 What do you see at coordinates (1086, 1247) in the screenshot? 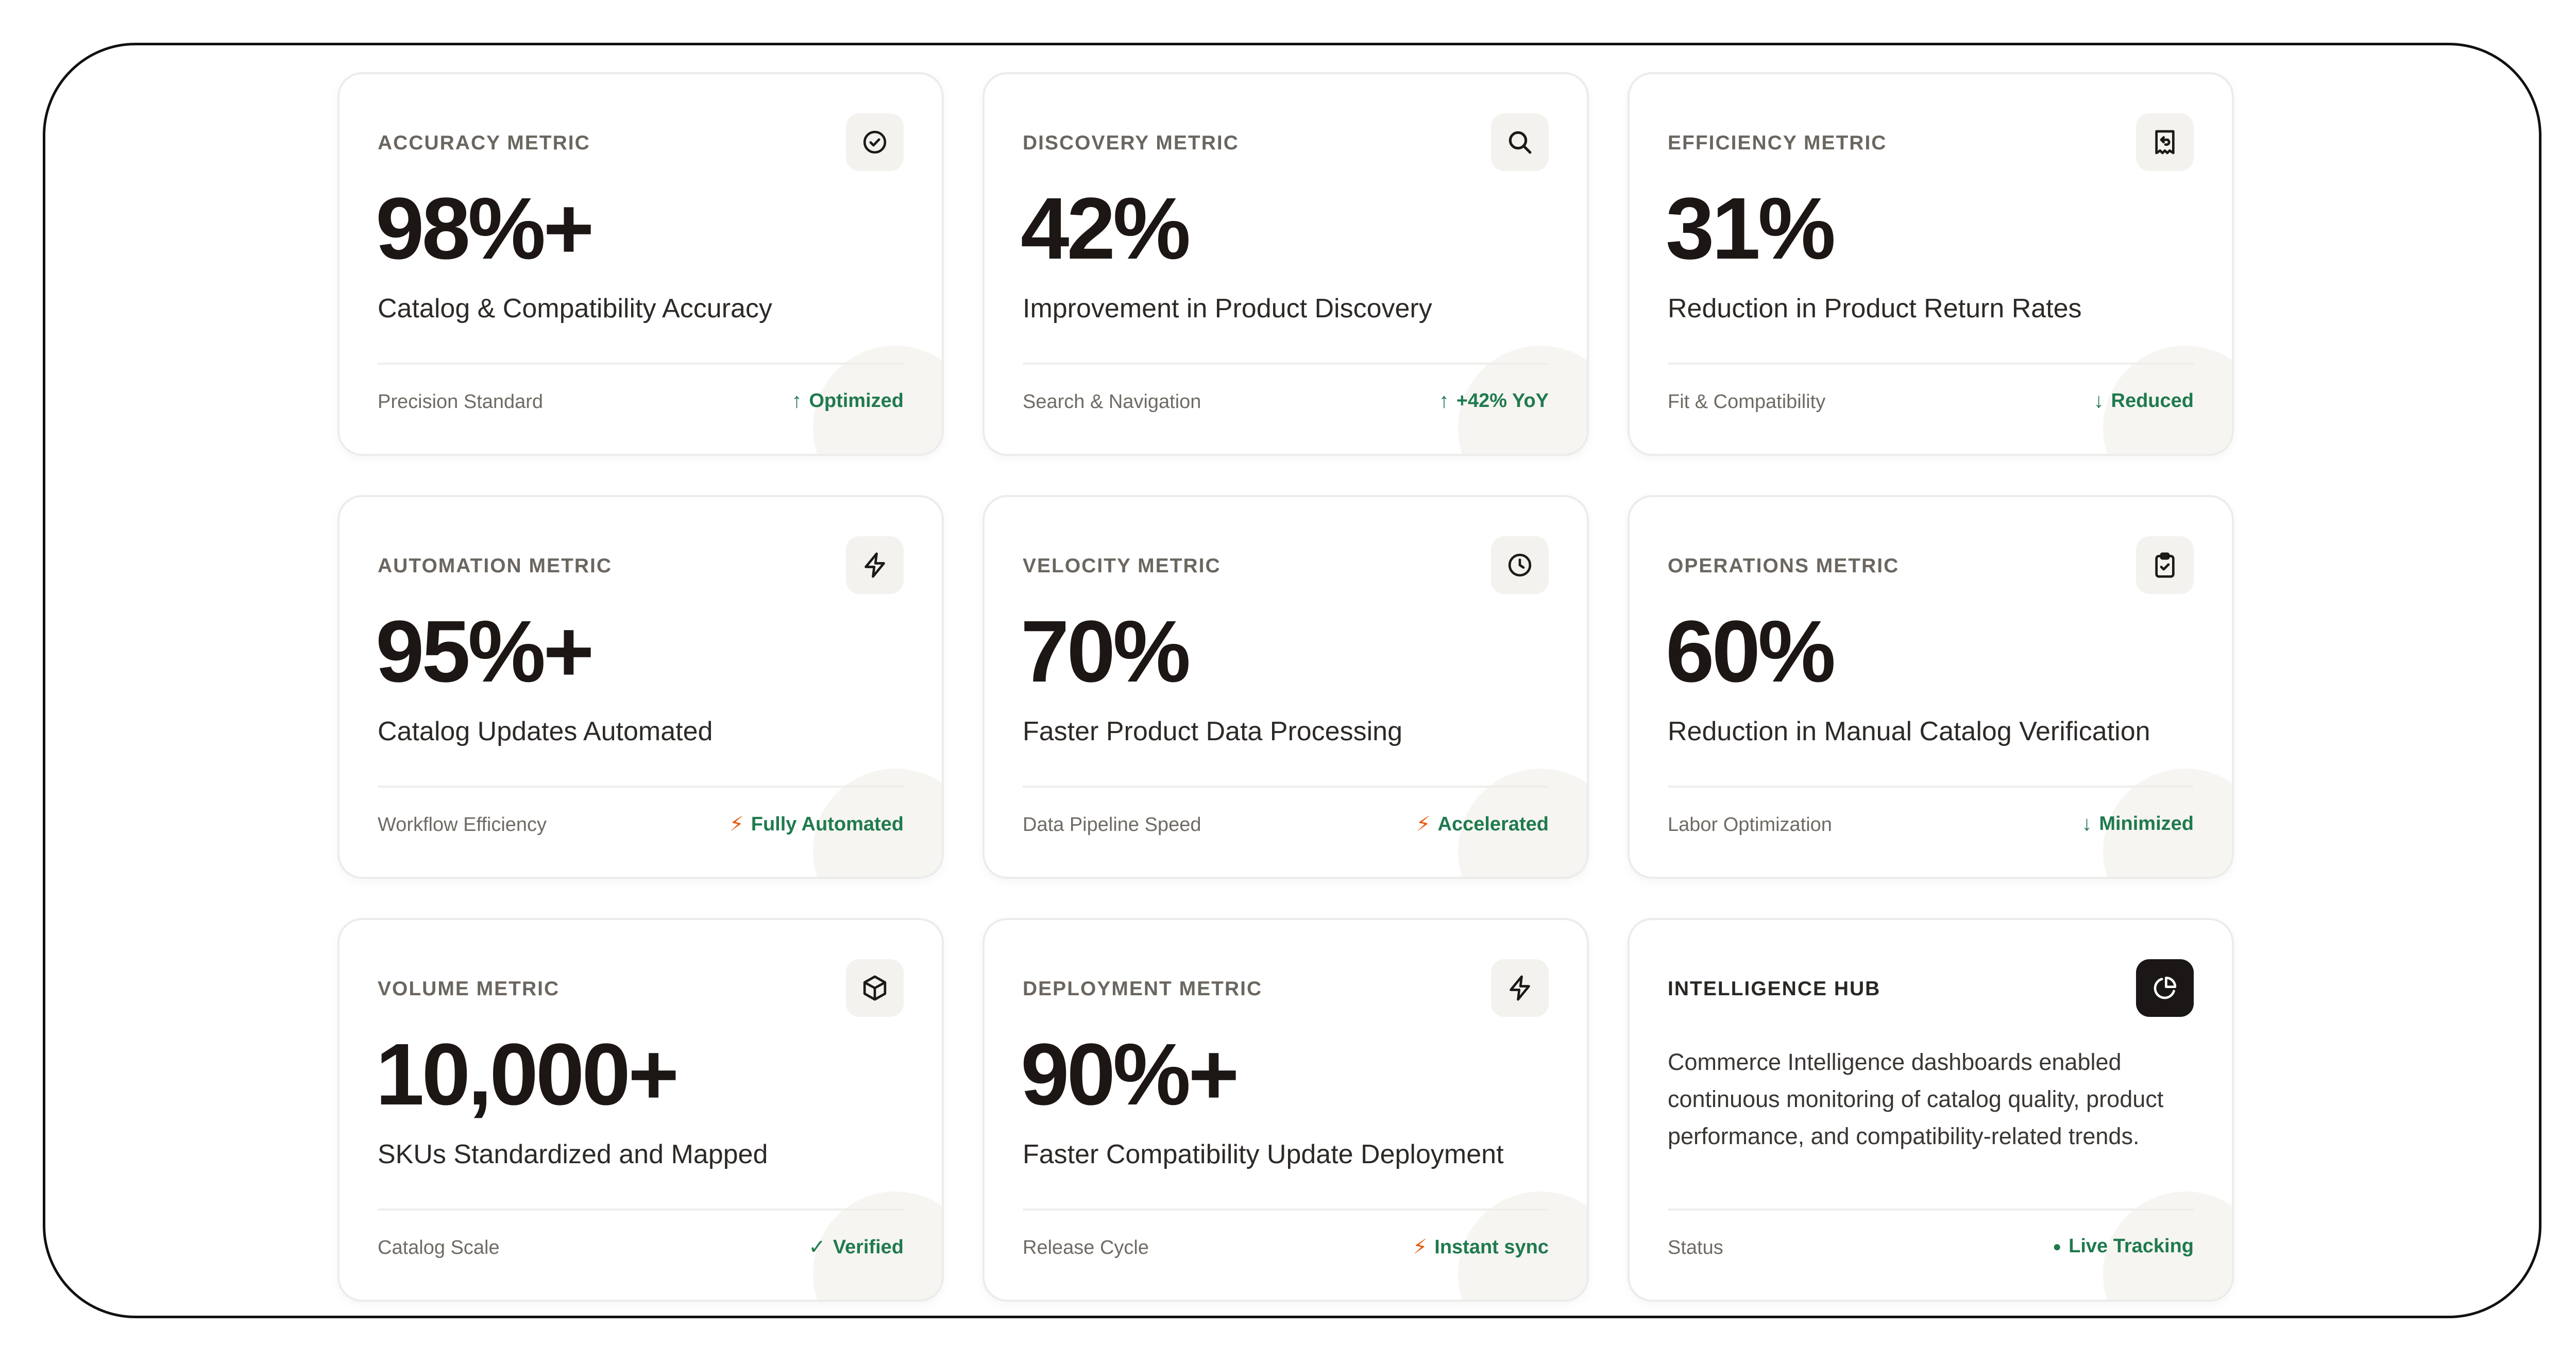
I see `footer-caption: Release Cycle` at bounding box center [1086, 1247].